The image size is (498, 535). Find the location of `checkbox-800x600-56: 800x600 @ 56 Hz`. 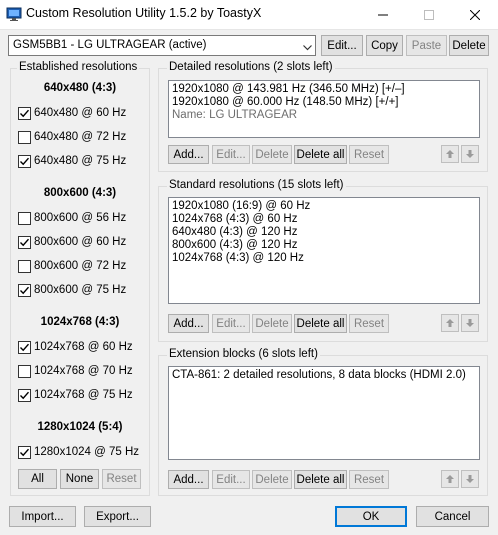

checkbox-800x600-56: 800x600 @ 56 Hz is located at coordinates (72, 218).